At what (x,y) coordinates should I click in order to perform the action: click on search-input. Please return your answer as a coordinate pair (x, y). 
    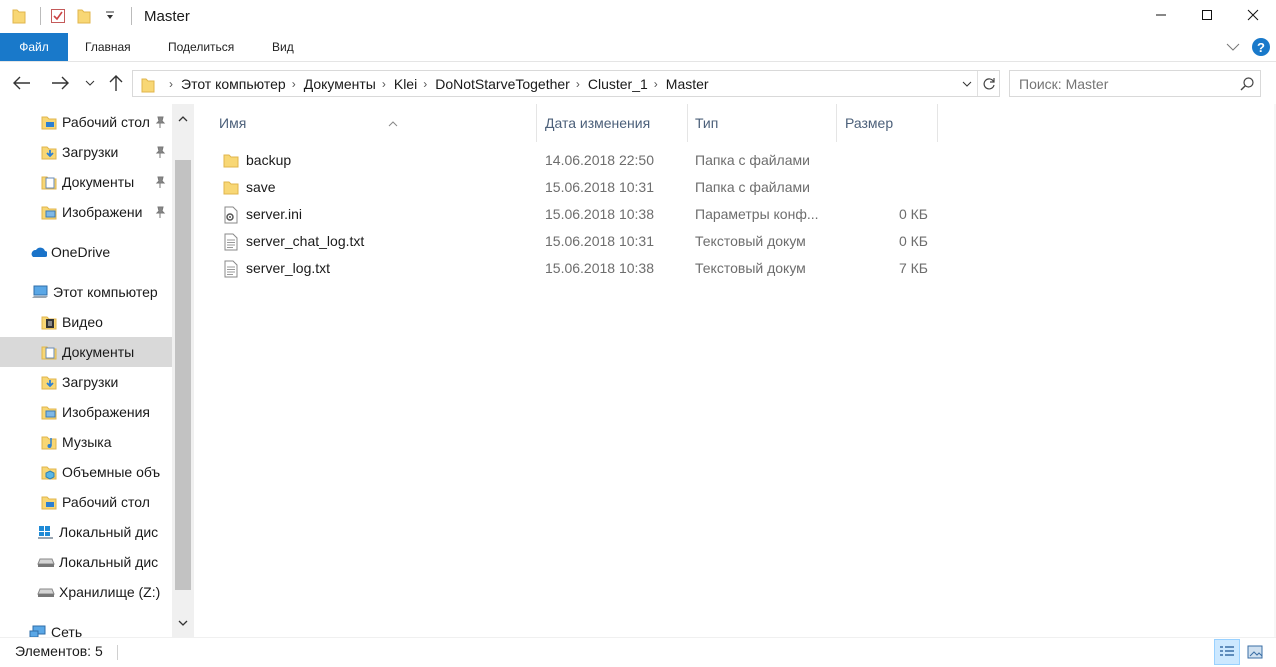
    Looking at the image, I should click on (1122, 83).